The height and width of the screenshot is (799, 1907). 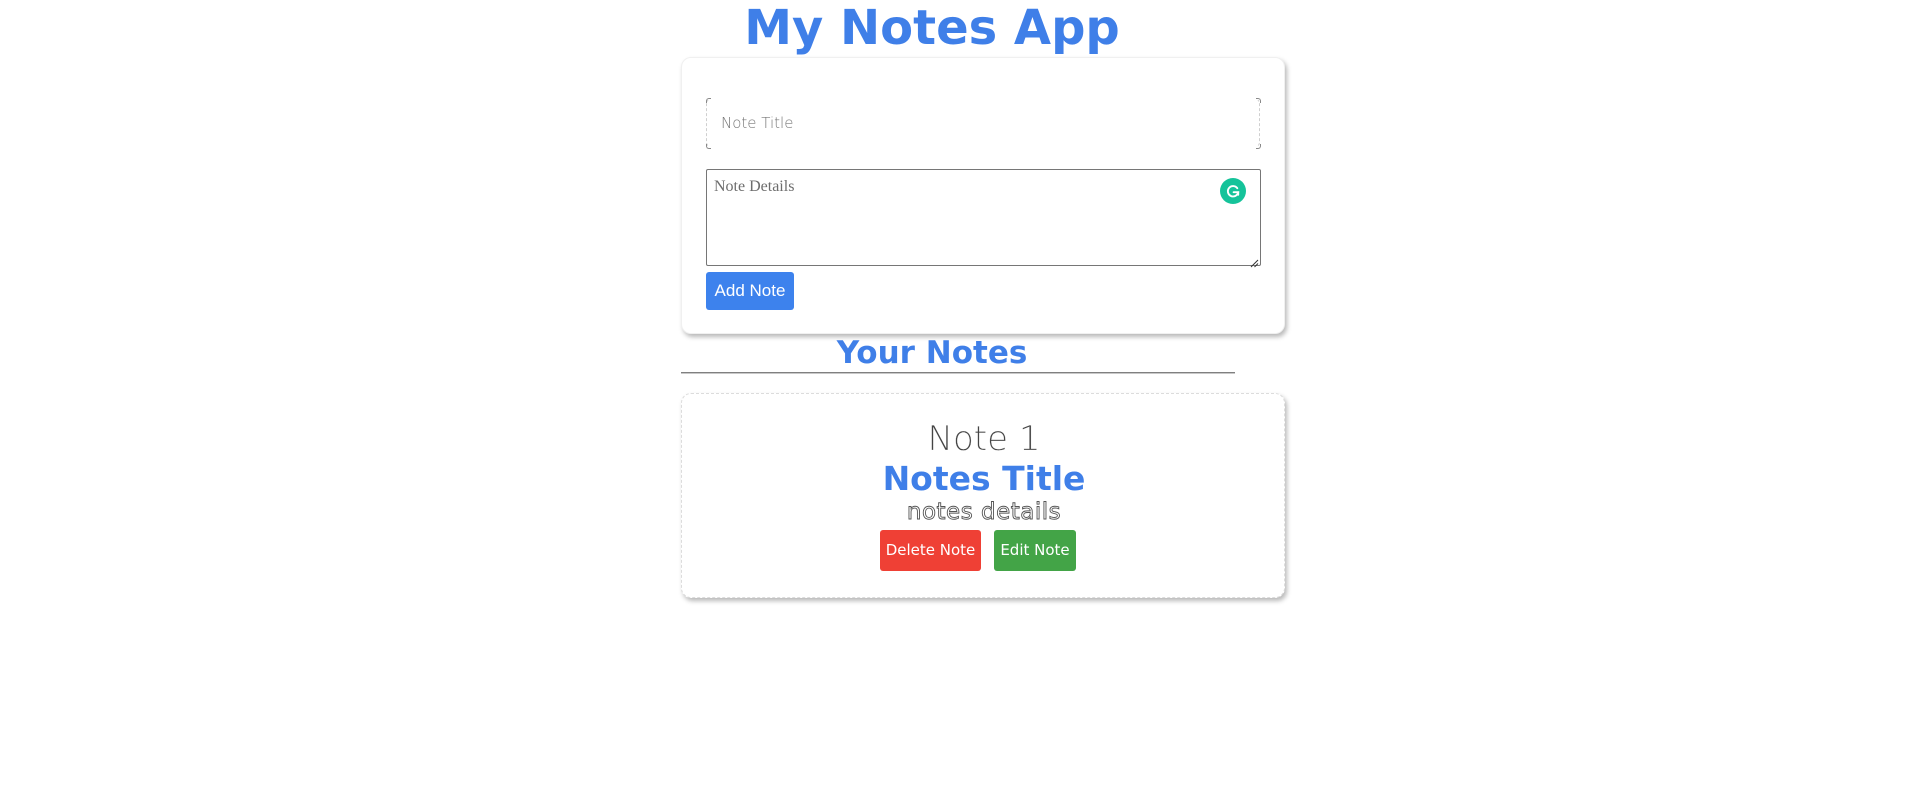 What do you see at coordinates (983, 123) in the screenshot?
I see `note-title-input` at bounding box center [983, 123].